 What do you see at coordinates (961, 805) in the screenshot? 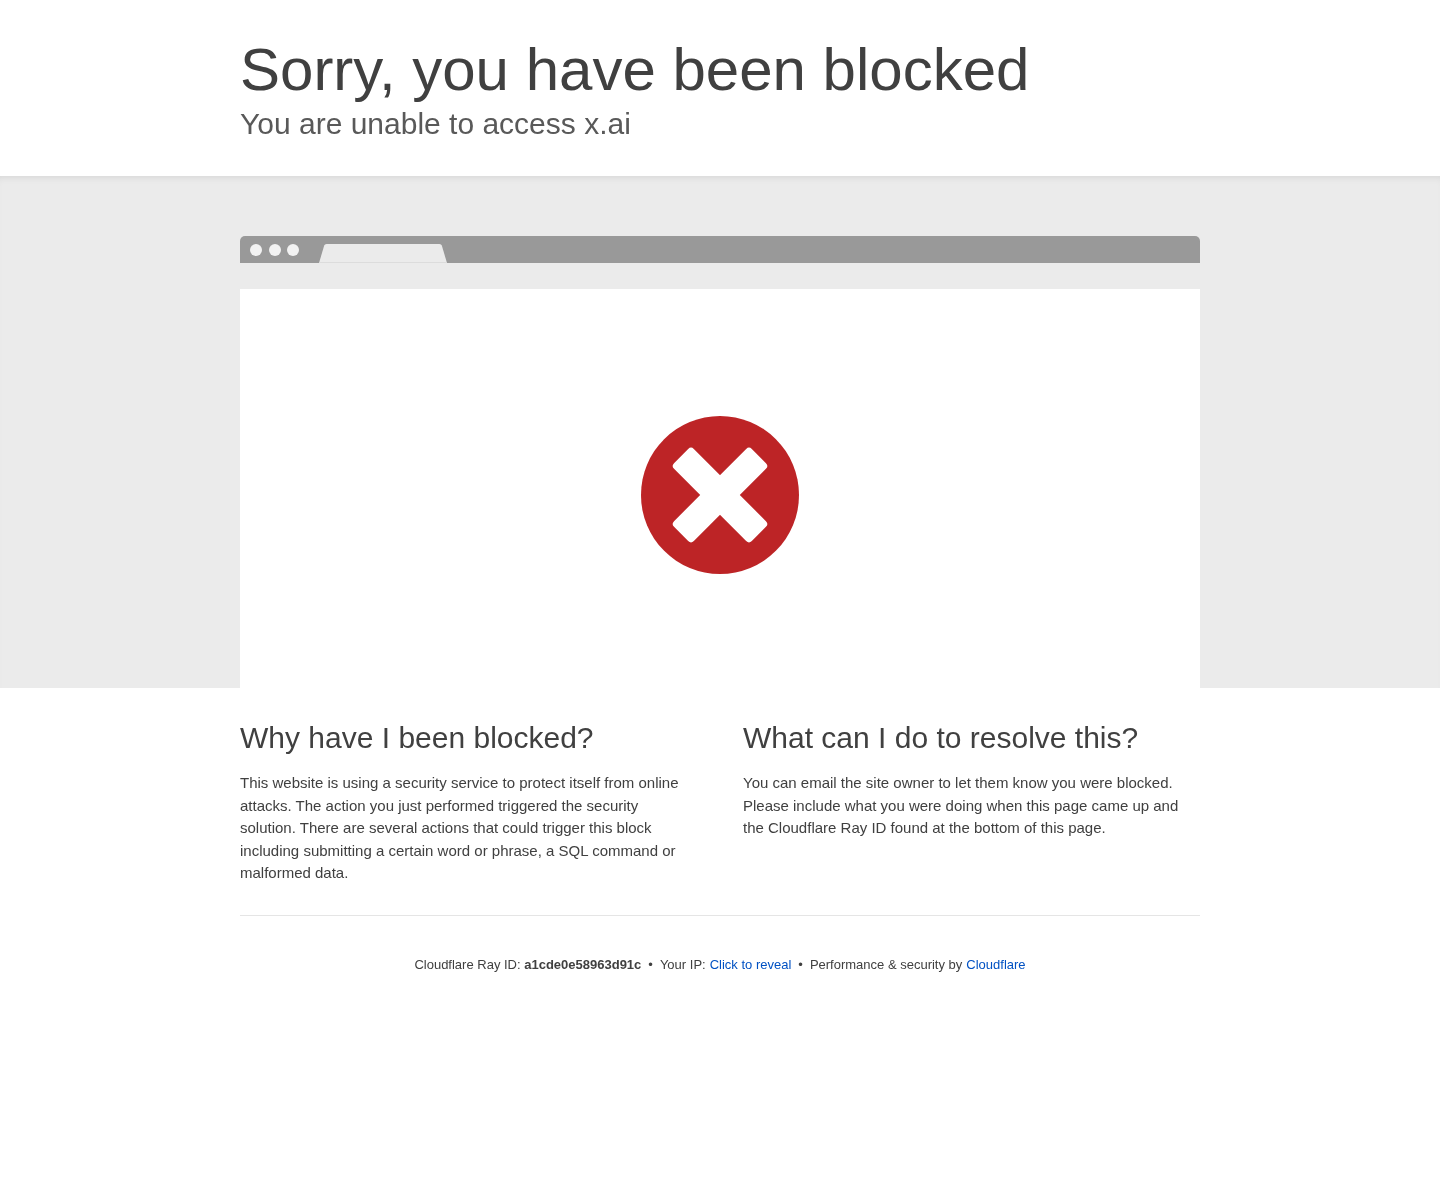
I see `section-text: You can email the site owner to let them know you were blocked. Please include what you were doing when this page came up and the Cloudflare Ray ID found at the bottom of this page.` at bounding box center [961, 805].